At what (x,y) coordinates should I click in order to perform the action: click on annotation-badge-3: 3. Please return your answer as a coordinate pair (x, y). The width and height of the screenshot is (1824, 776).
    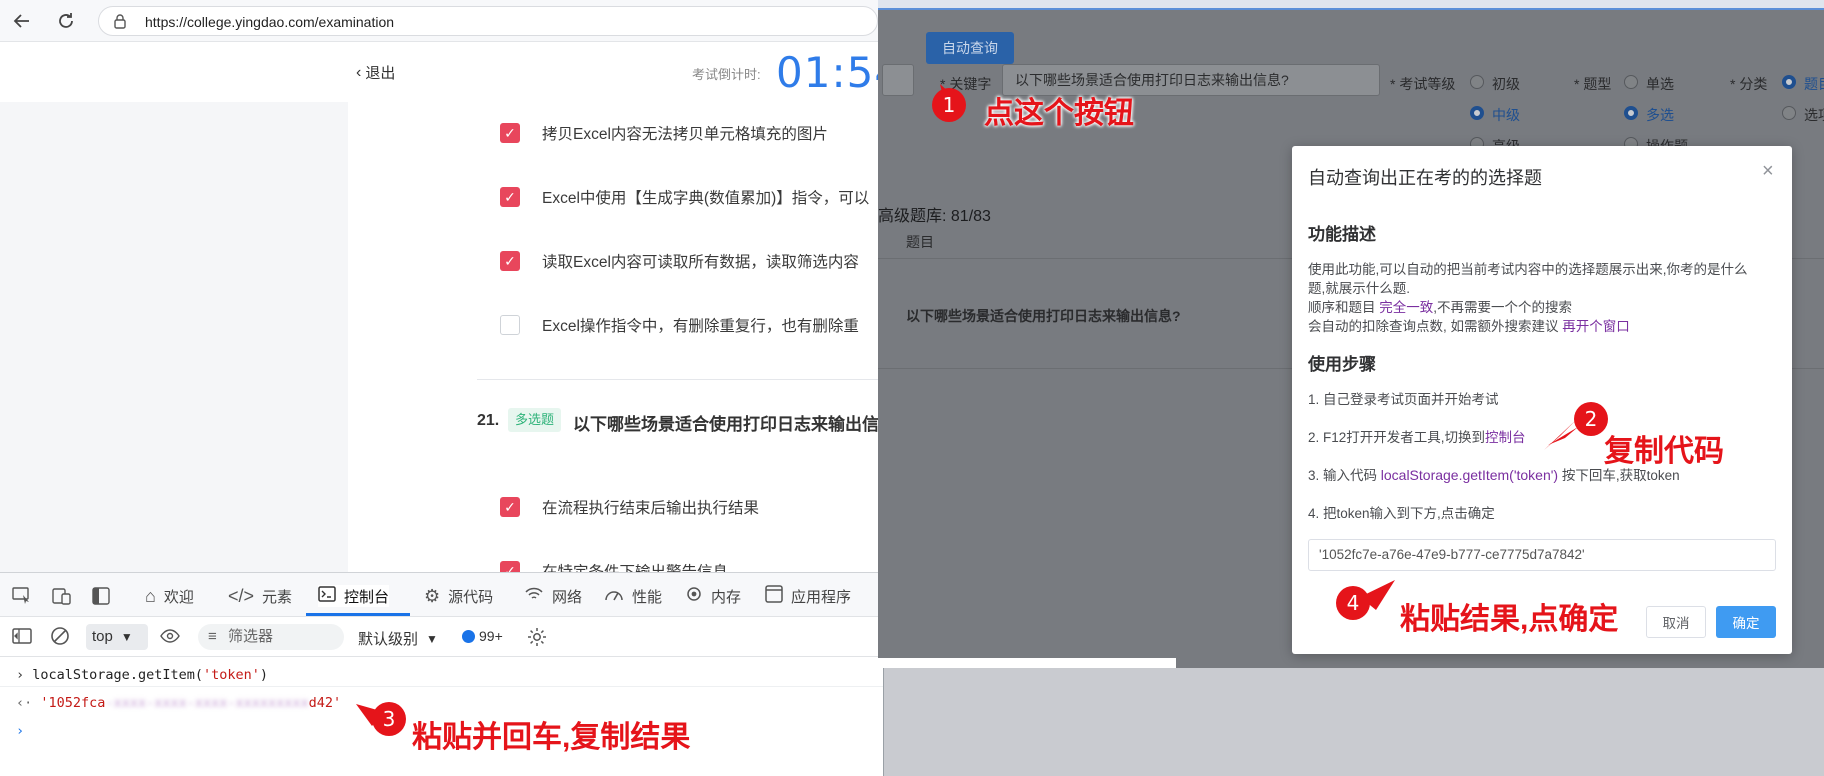
    Looking at the image, I should click on (389, 719).